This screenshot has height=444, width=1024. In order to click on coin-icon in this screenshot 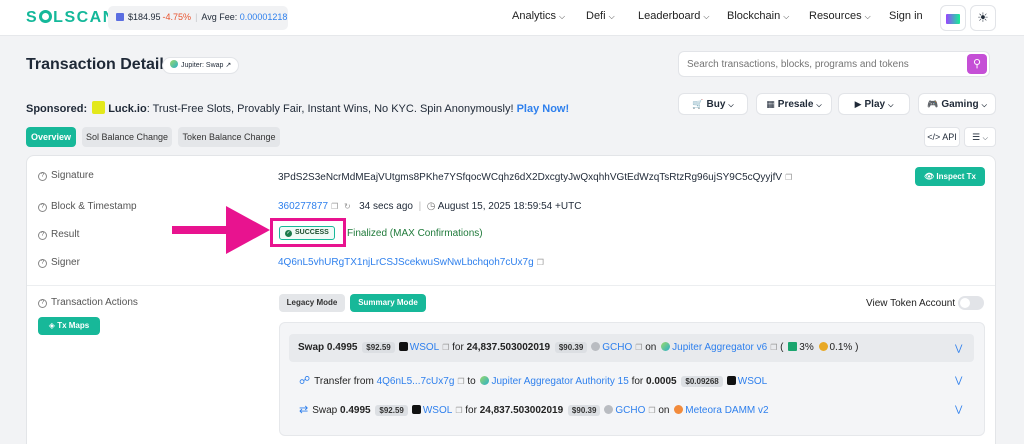, I will do `click(823, 346)`.